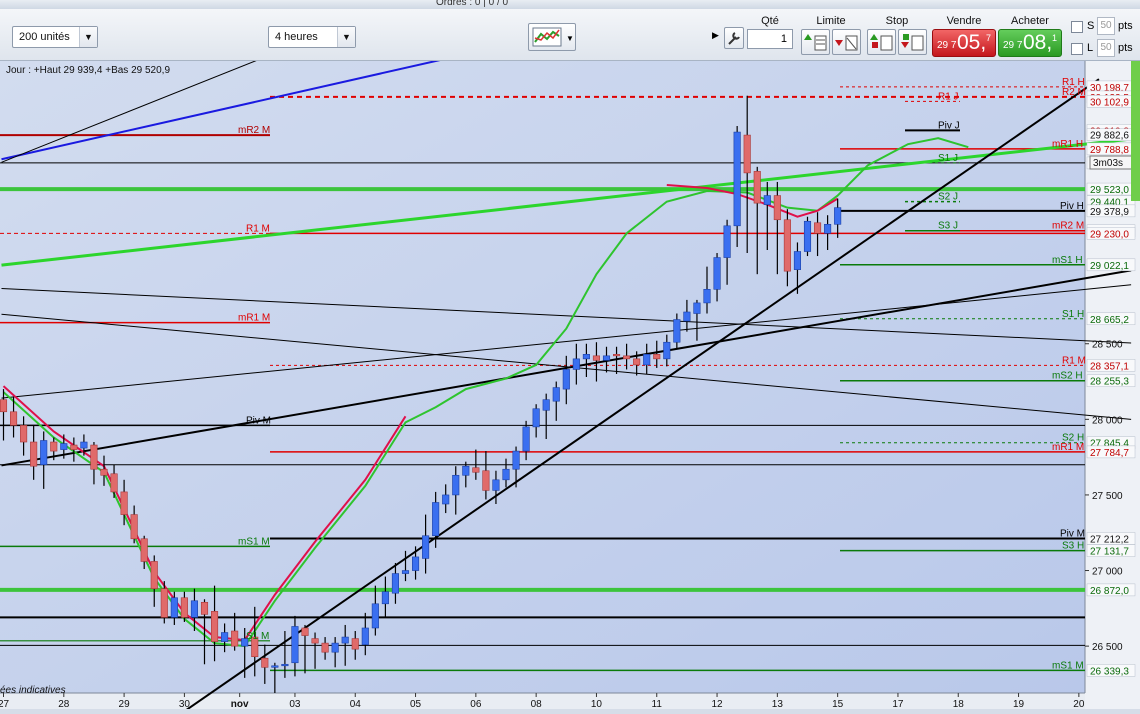 The width and height of the screenshot is (1140, 714). I want to click on period-select: 4 heures ▼, so click(312, 37).